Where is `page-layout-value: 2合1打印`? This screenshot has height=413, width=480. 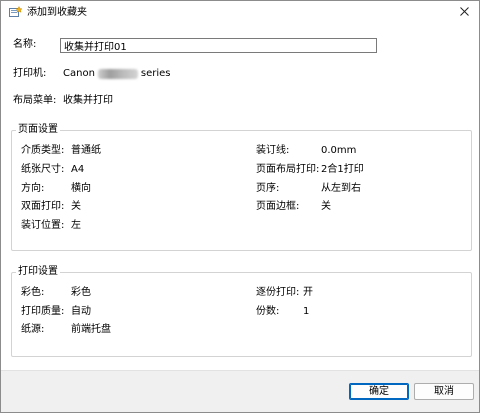 page-layout-value: 2合1打印 is located at coordinates (342, 169).